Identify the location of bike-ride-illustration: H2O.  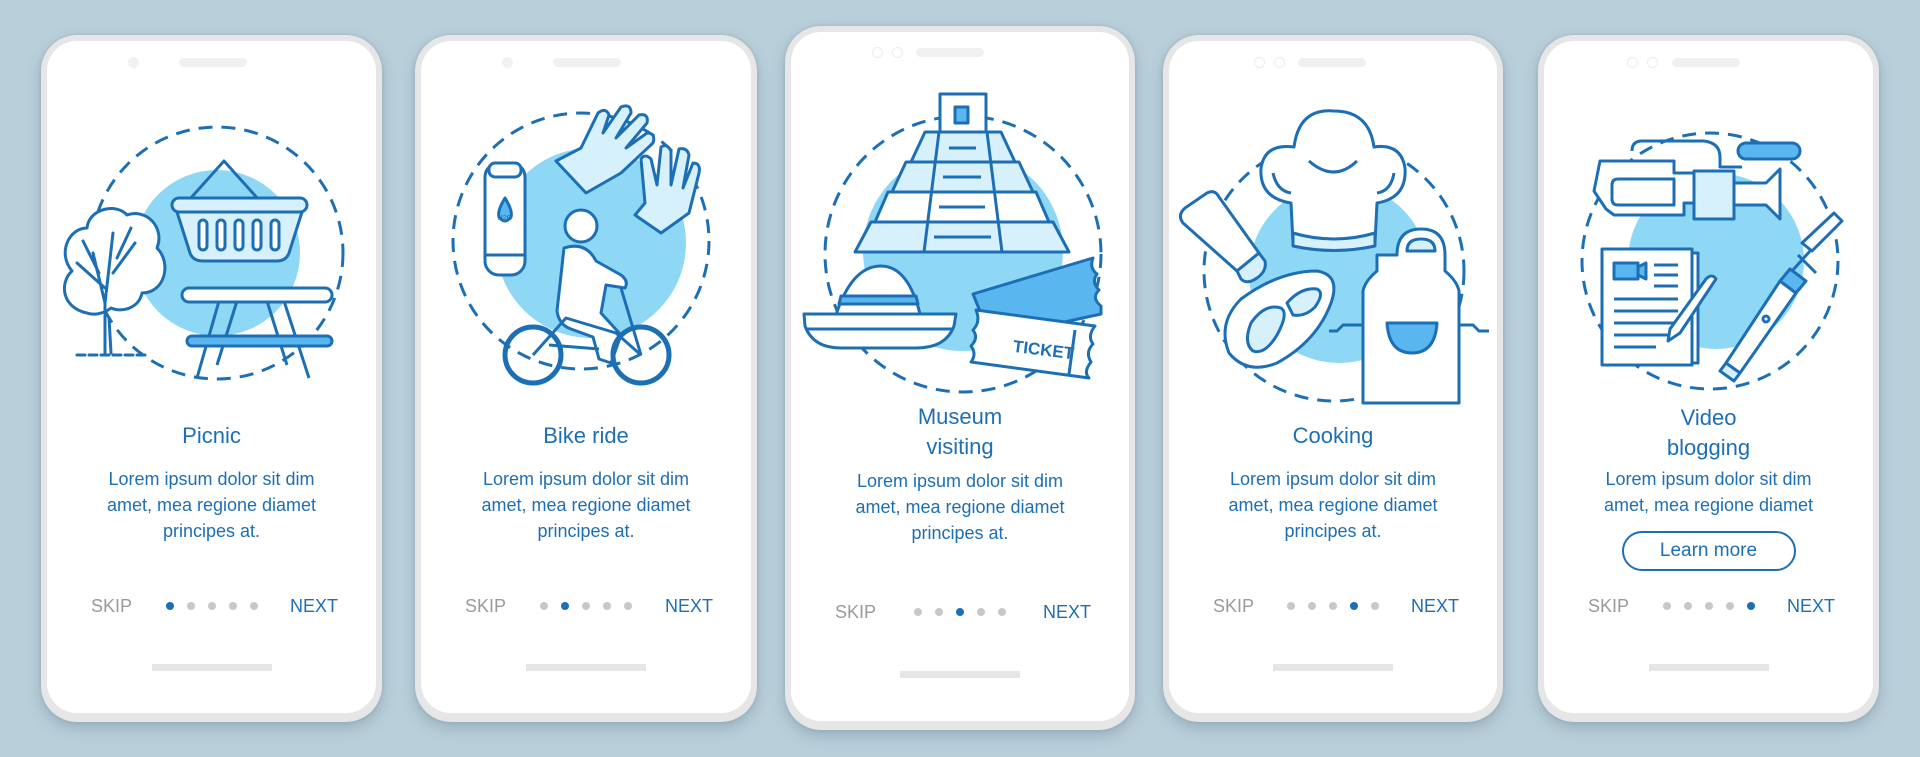
(581, 245).